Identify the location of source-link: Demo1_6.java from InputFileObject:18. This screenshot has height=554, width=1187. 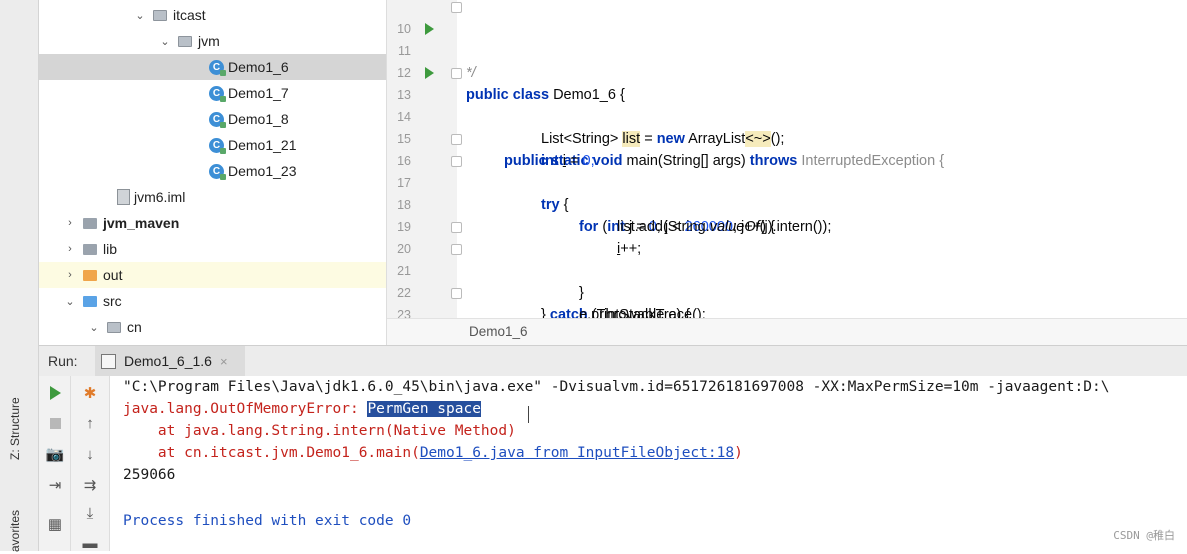
(577, 453).